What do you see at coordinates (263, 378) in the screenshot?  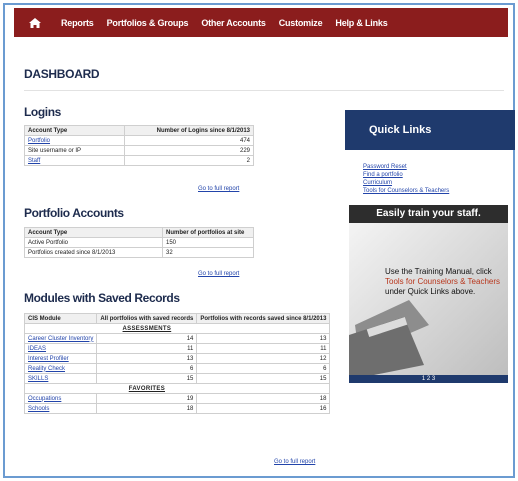 I see `since-count: 15` at bounding box center [263, 378].